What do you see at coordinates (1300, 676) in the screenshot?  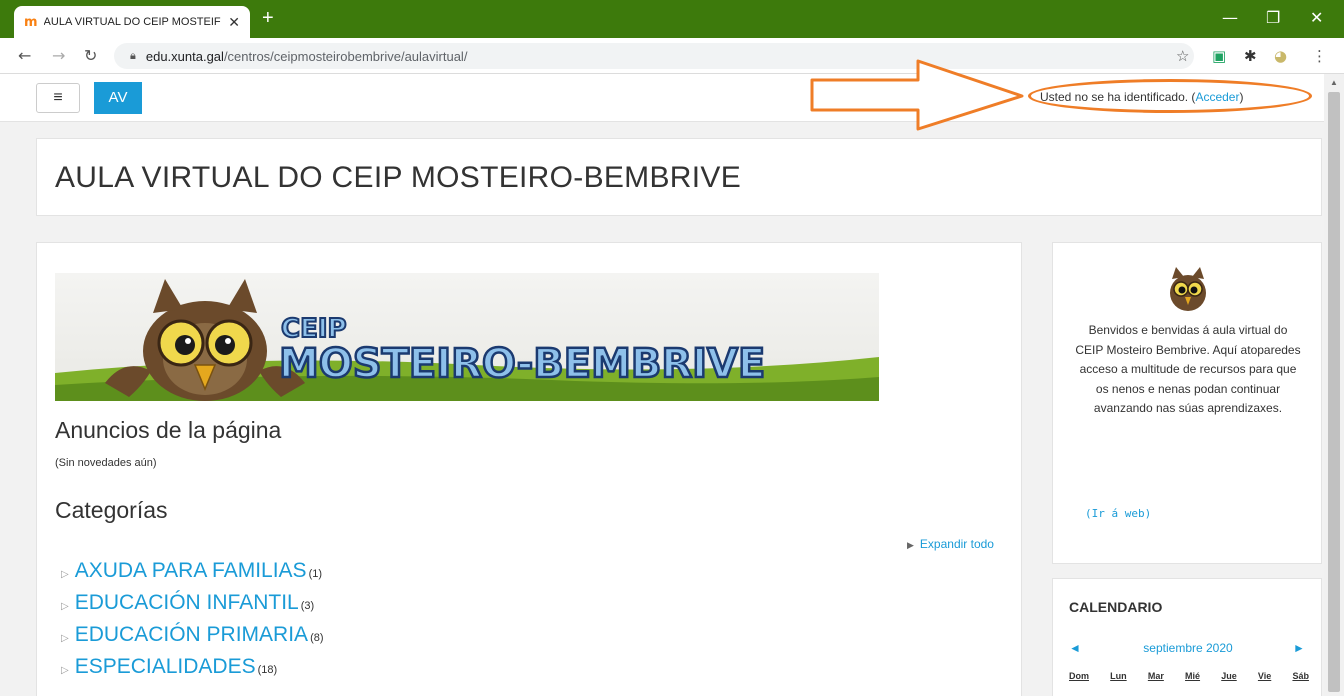 I see `weekday-label: Sáb` at bounding box center [1300, 676].